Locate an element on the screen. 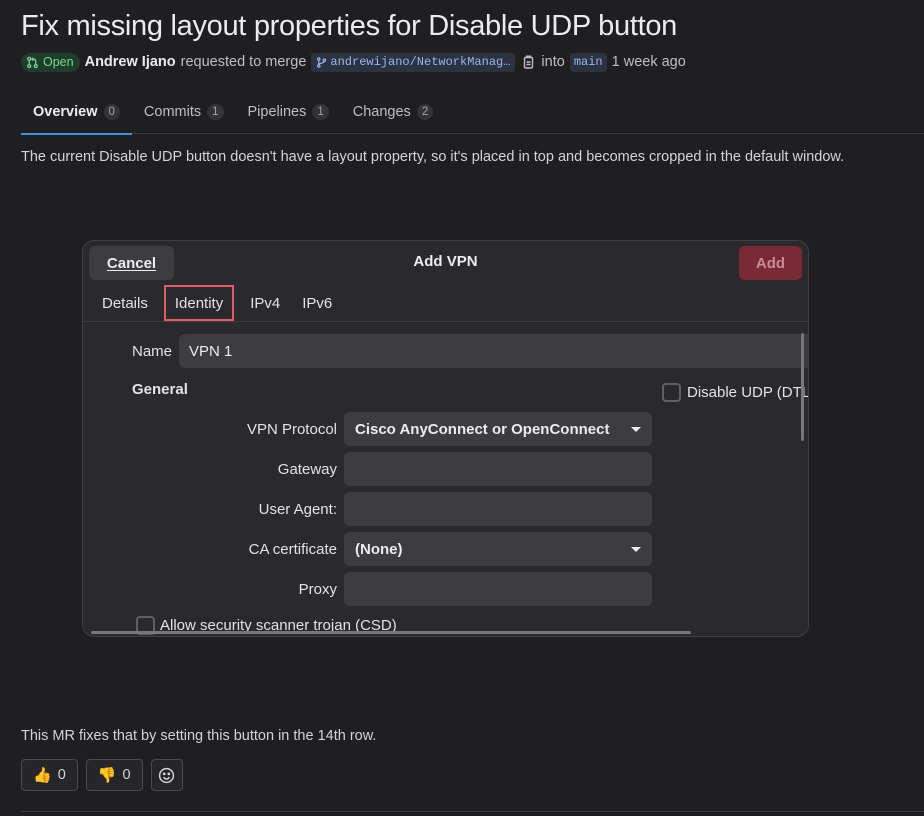  name-label: Name is located at coordinates (152, 351).